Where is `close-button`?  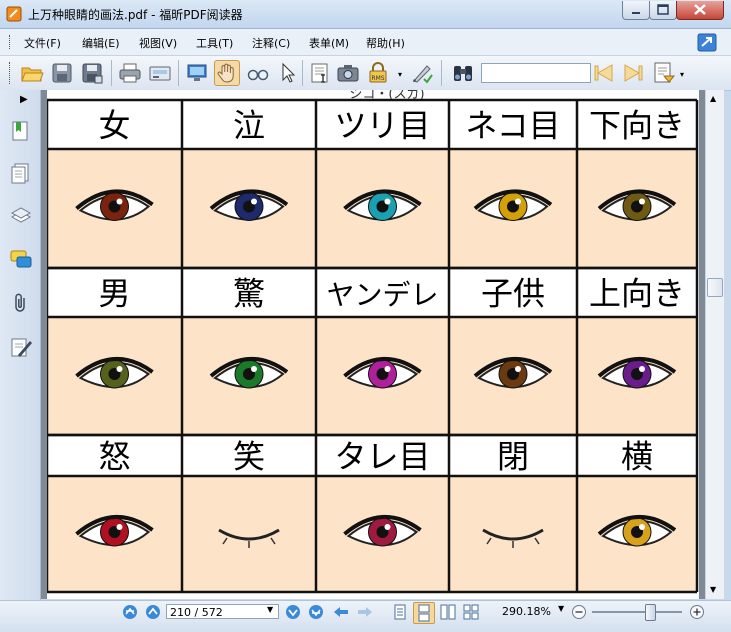
close-button is located at coordinates (700, 10).